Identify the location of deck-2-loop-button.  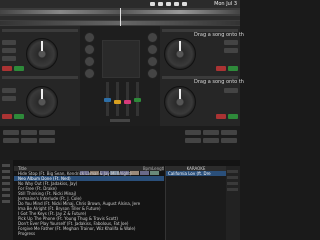
(231, 50).